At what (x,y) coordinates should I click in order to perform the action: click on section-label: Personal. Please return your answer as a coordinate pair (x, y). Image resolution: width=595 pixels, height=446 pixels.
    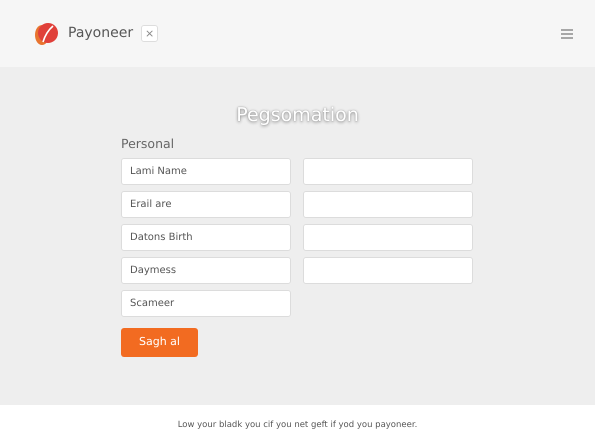
    Looking at the image, I should click on (148, 144).